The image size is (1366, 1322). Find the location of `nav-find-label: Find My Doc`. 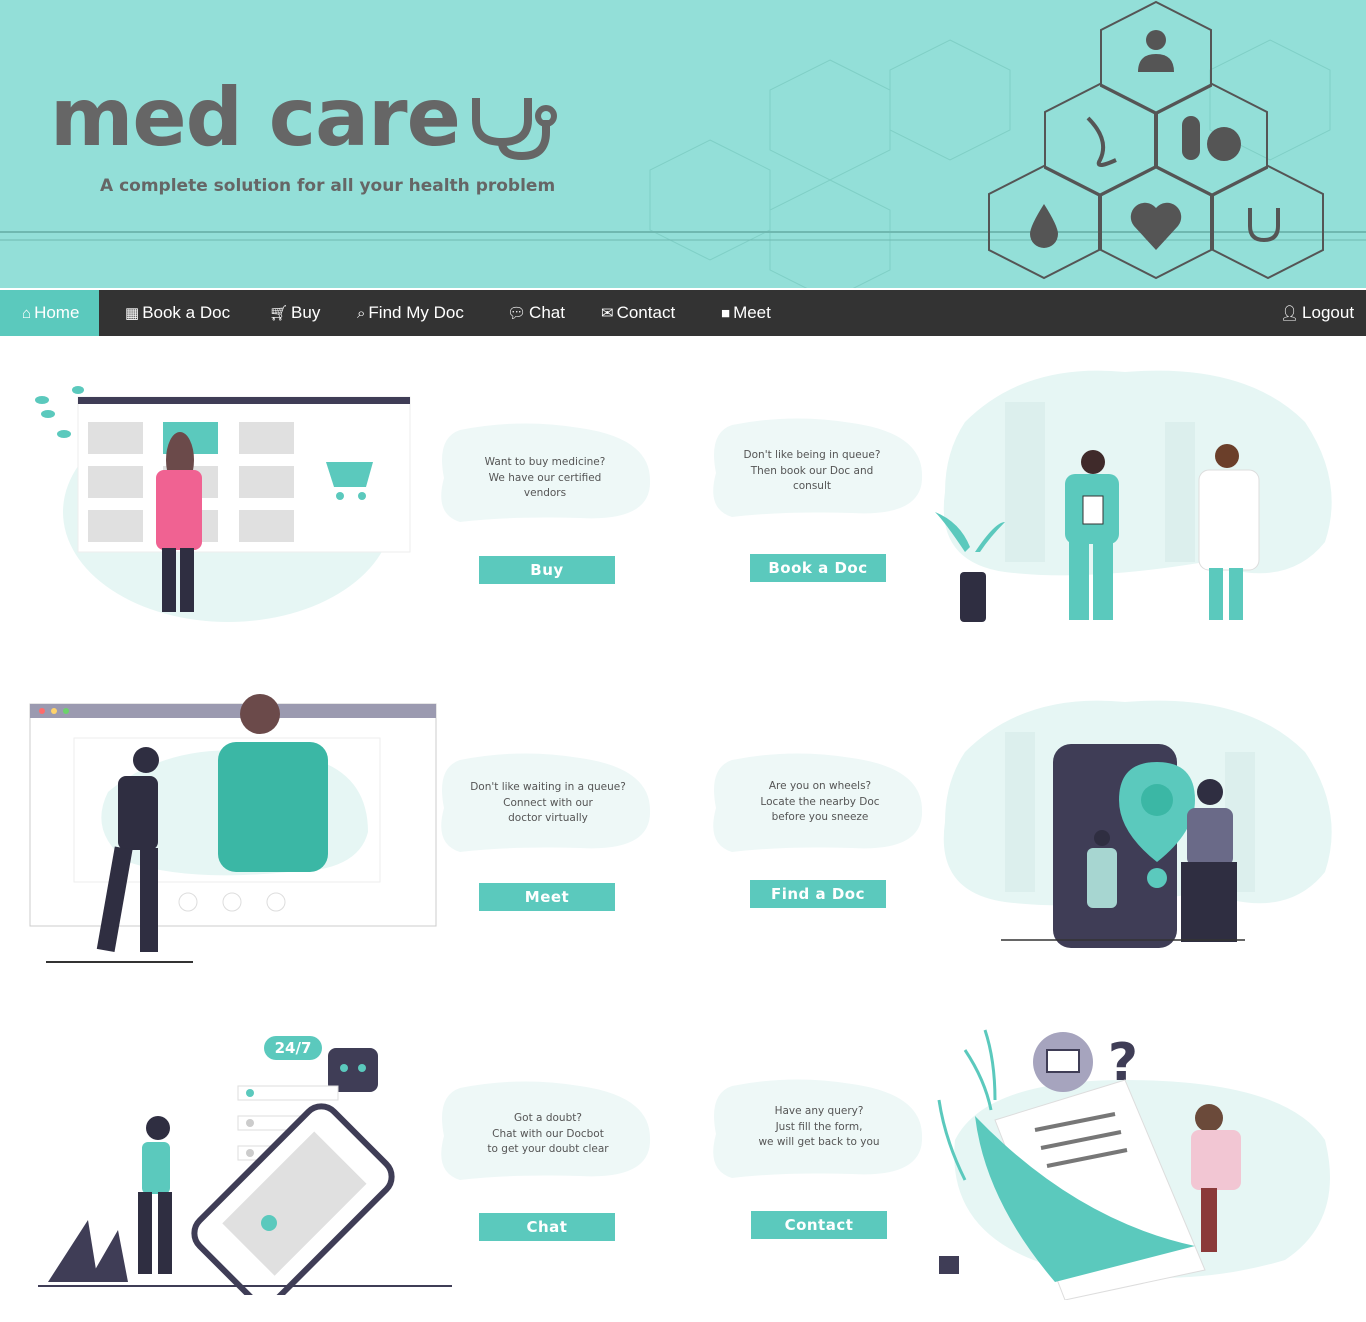

nav-find-label: Find My Doc is located at coordinates (416, 312).